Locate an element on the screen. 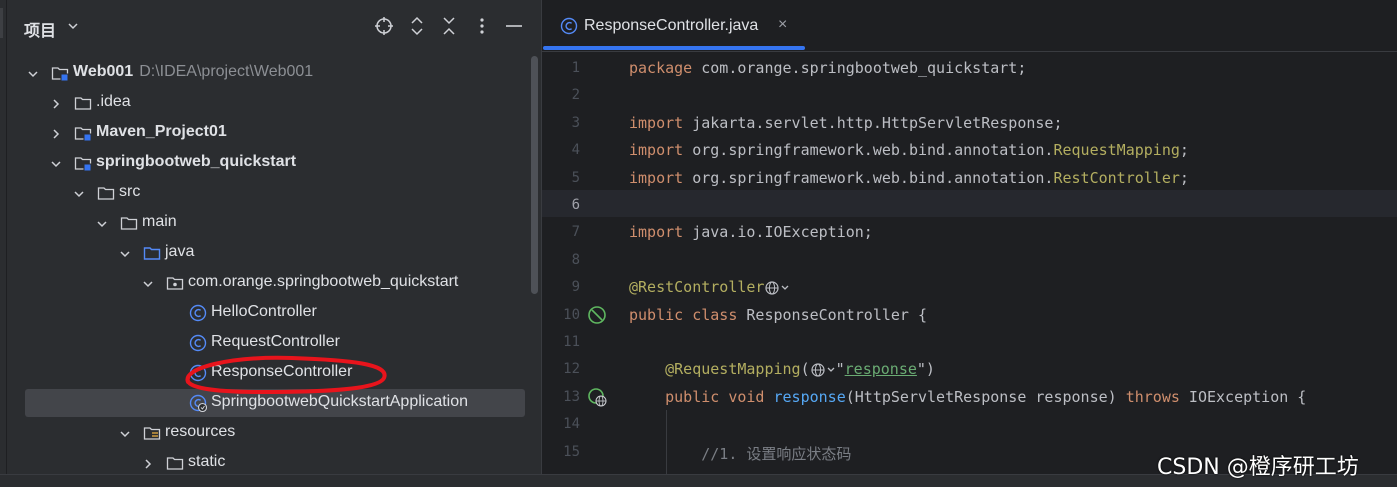  tree-item-text: springbootweb_quickstart is located at coordinates (196, 161).